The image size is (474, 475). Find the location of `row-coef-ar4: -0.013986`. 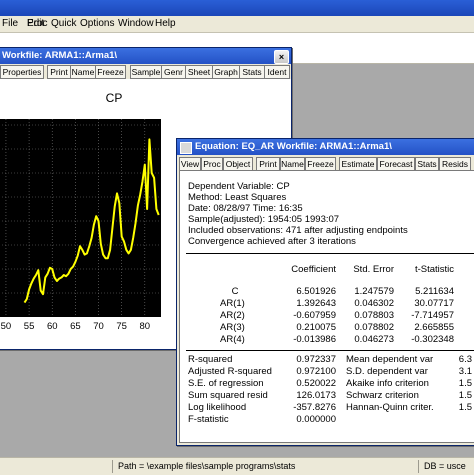

row-coef-ar4: -0.013986 is located at coordinates (314, 339).